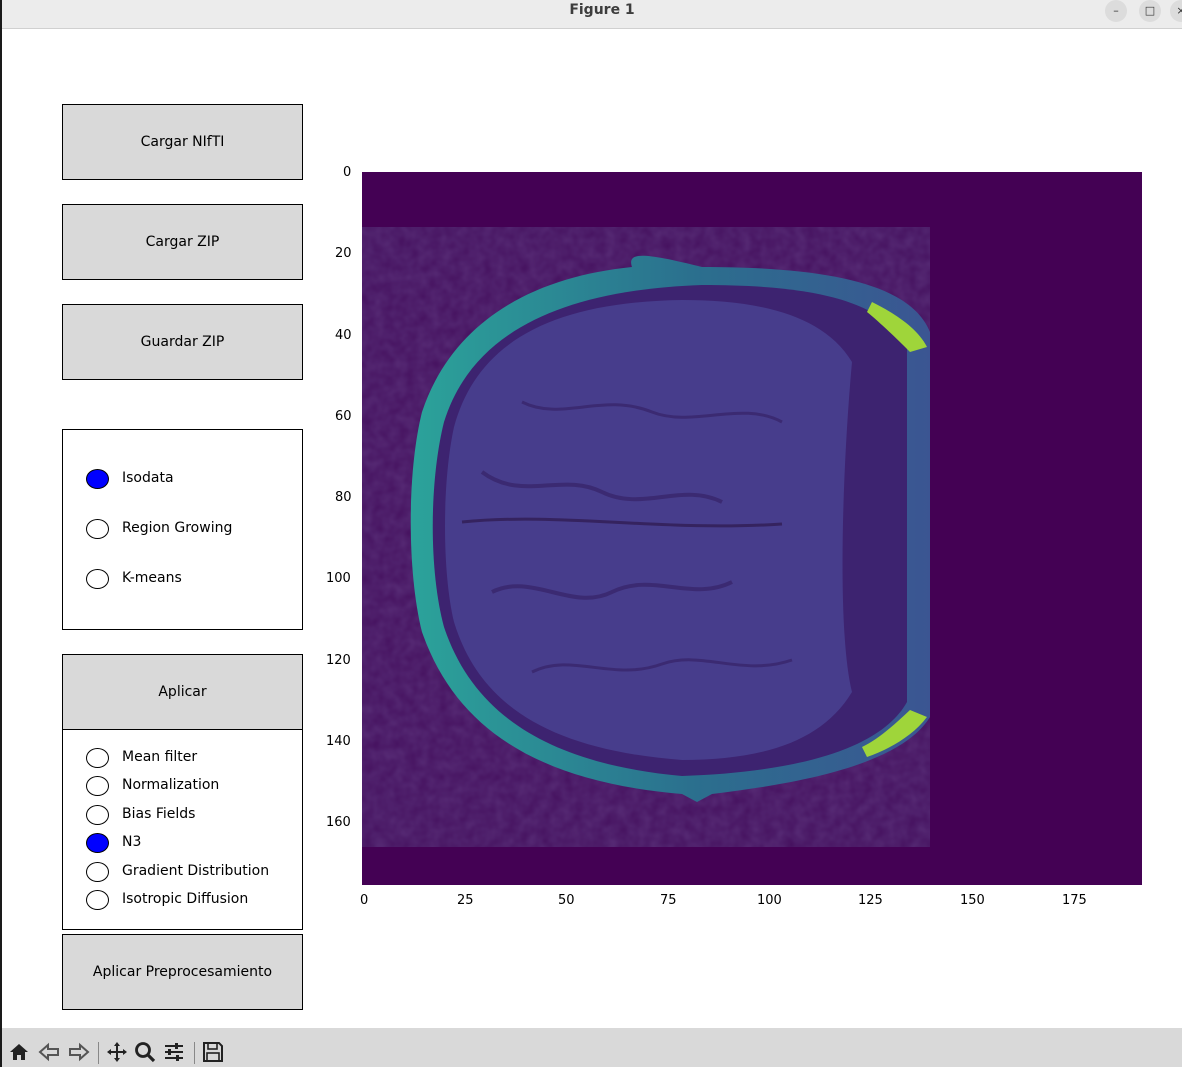 The width and height of the screenshot is (1182, 1067). Describe the element at coordinates (213, 1052) in the screenshot. I see `save-icon` at that location.